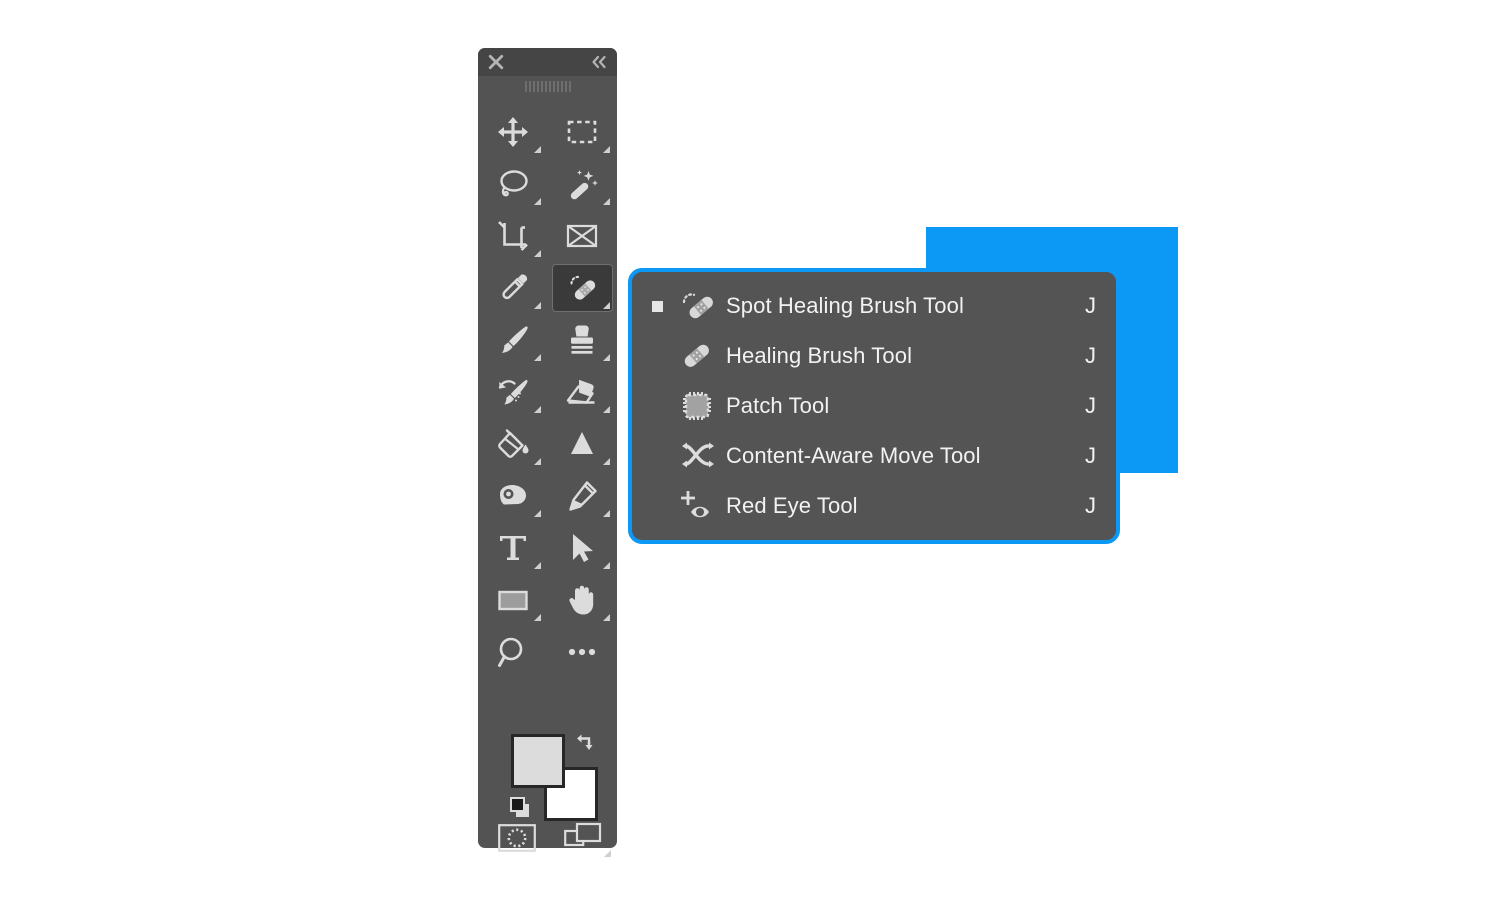  I want to click on rectangular-marquee-icon, so click(582, 132).